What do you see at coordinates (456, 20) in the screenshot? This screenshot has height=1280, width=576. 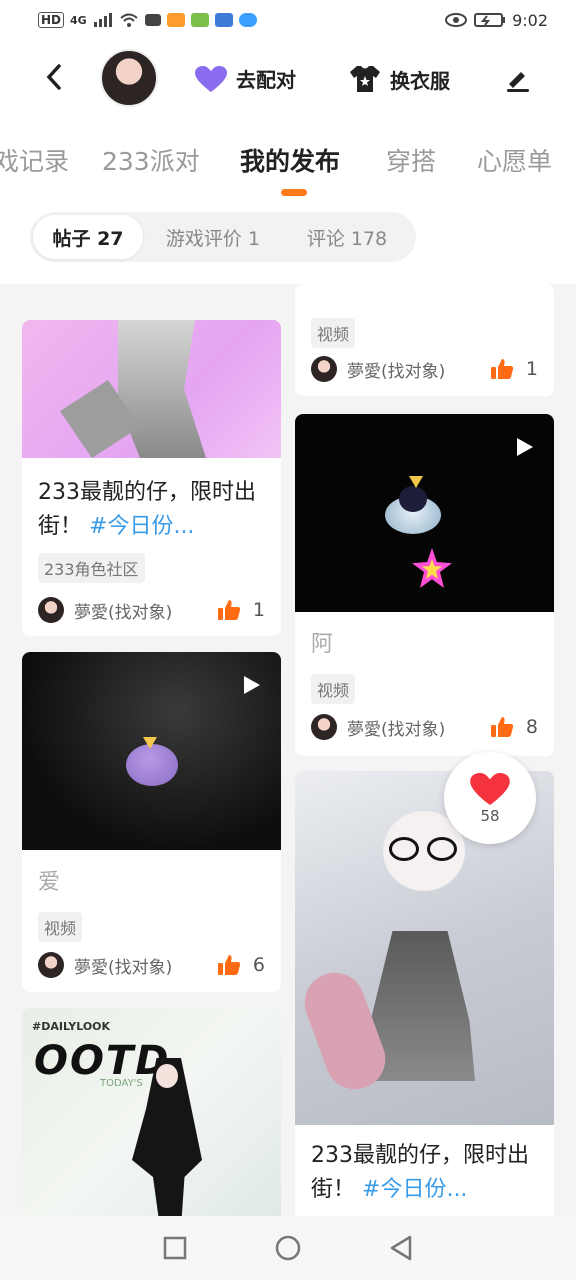 I see `eye-icon` at bounding box center [456, 20].